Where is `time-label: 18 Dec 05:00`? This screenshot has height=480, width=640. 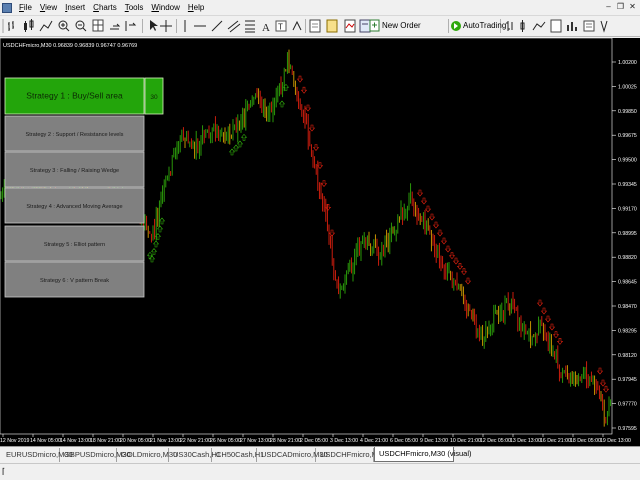 time-label: 18 Dec 05:00 is located at coordinates (585, 441).